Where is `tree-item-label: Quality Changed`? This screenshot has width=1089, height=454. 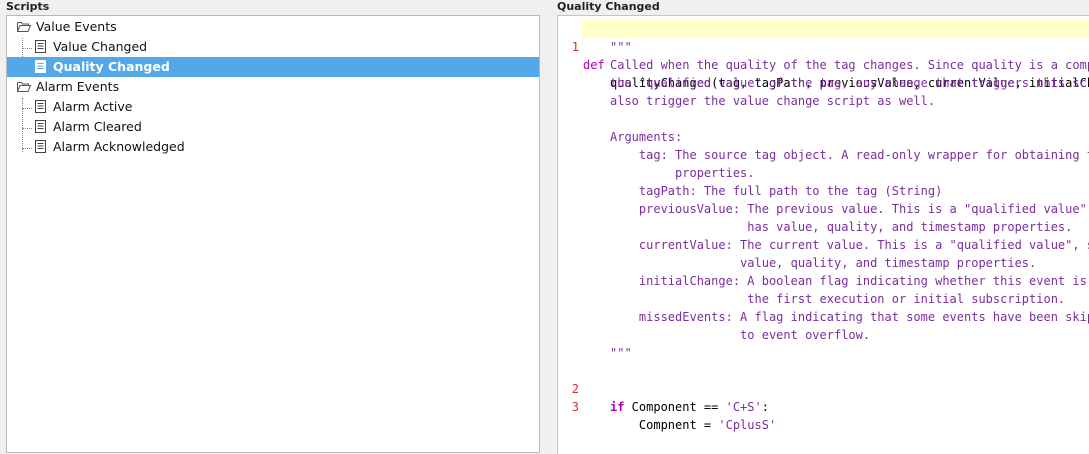 tree-item-label: Quality Changed is located at coordinates (111, 66).